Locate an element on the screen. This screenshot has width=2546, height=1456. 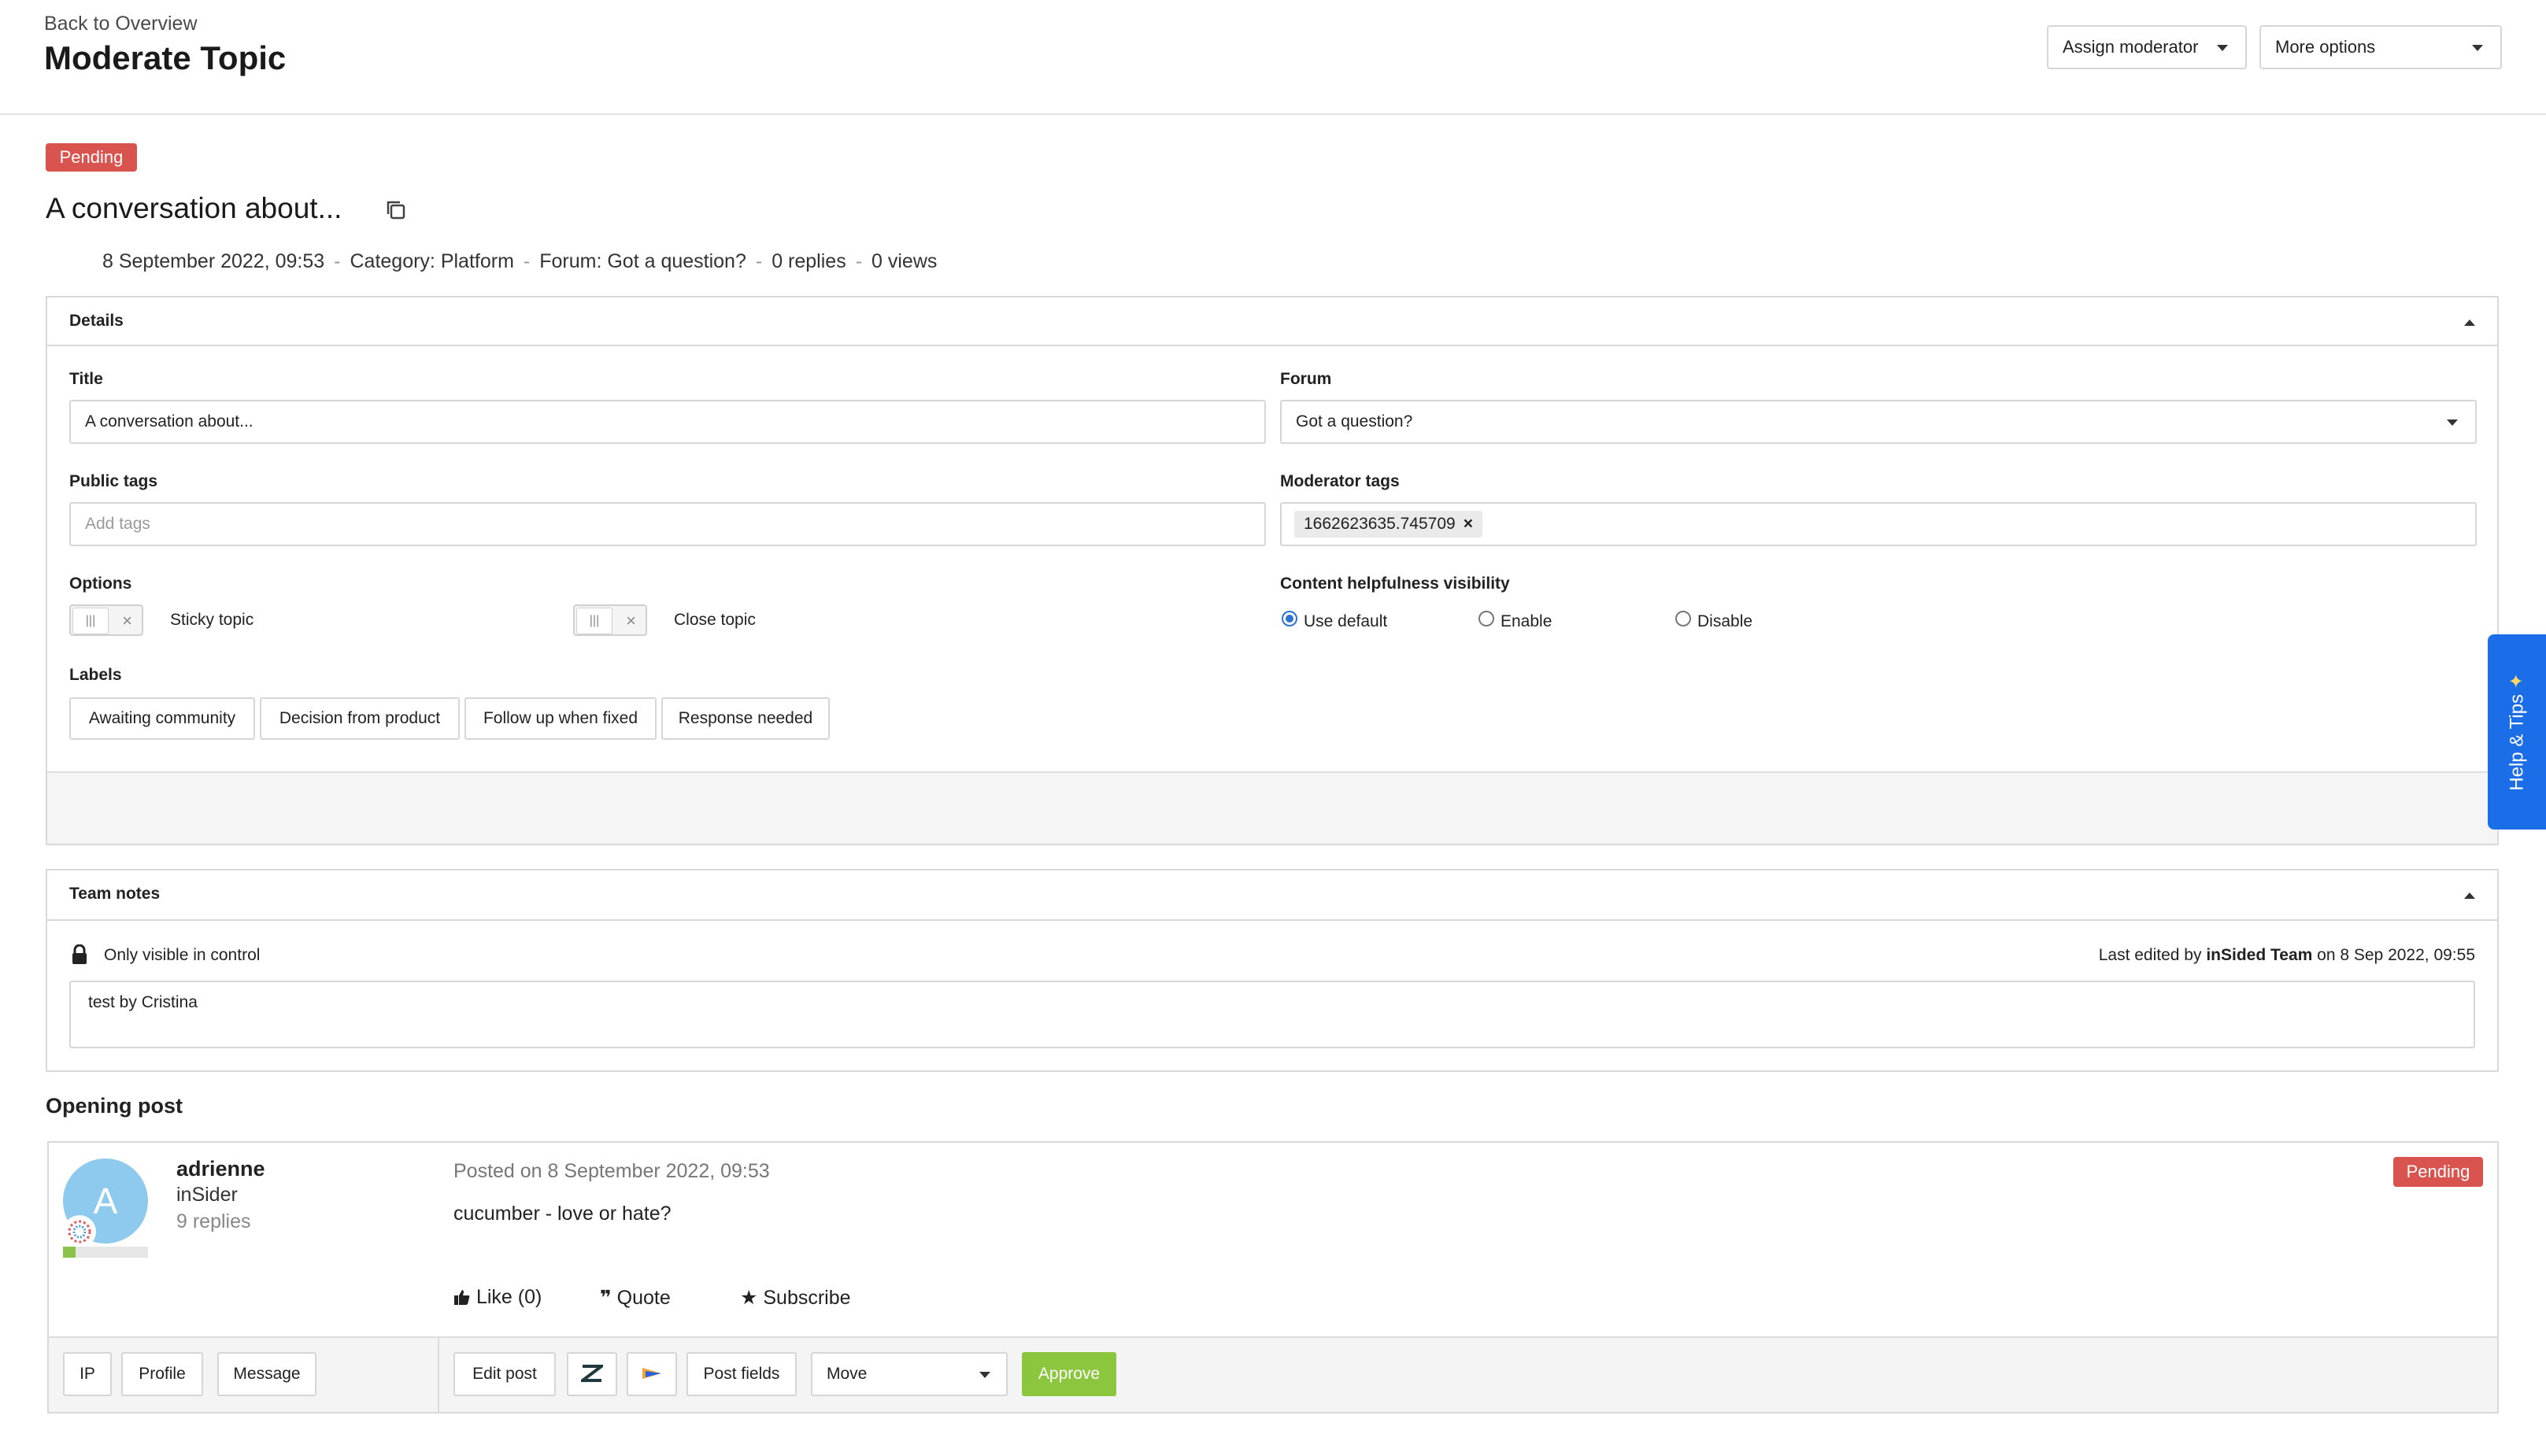
helpfulness-use-default-label: Use default is located at coordinates (1345, 621).